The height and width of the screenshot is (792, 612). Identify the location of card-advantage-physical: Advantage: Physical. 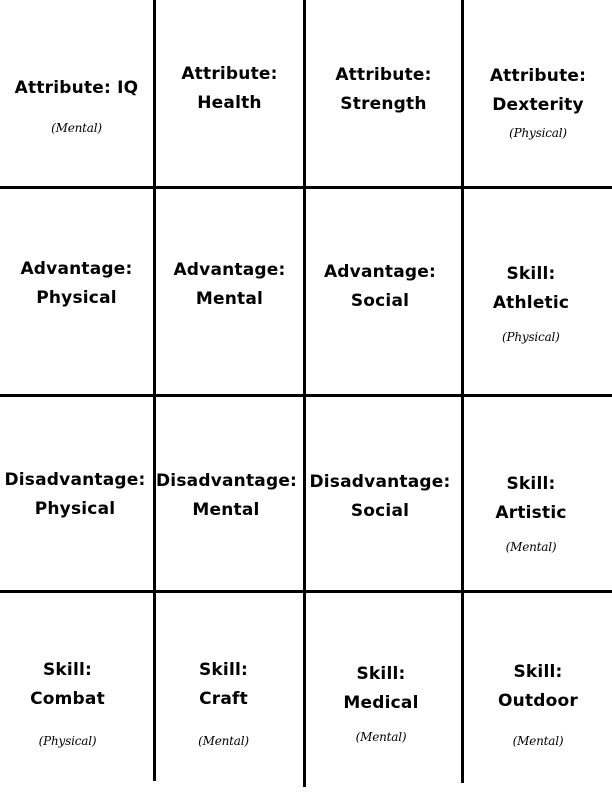
(76, 284).